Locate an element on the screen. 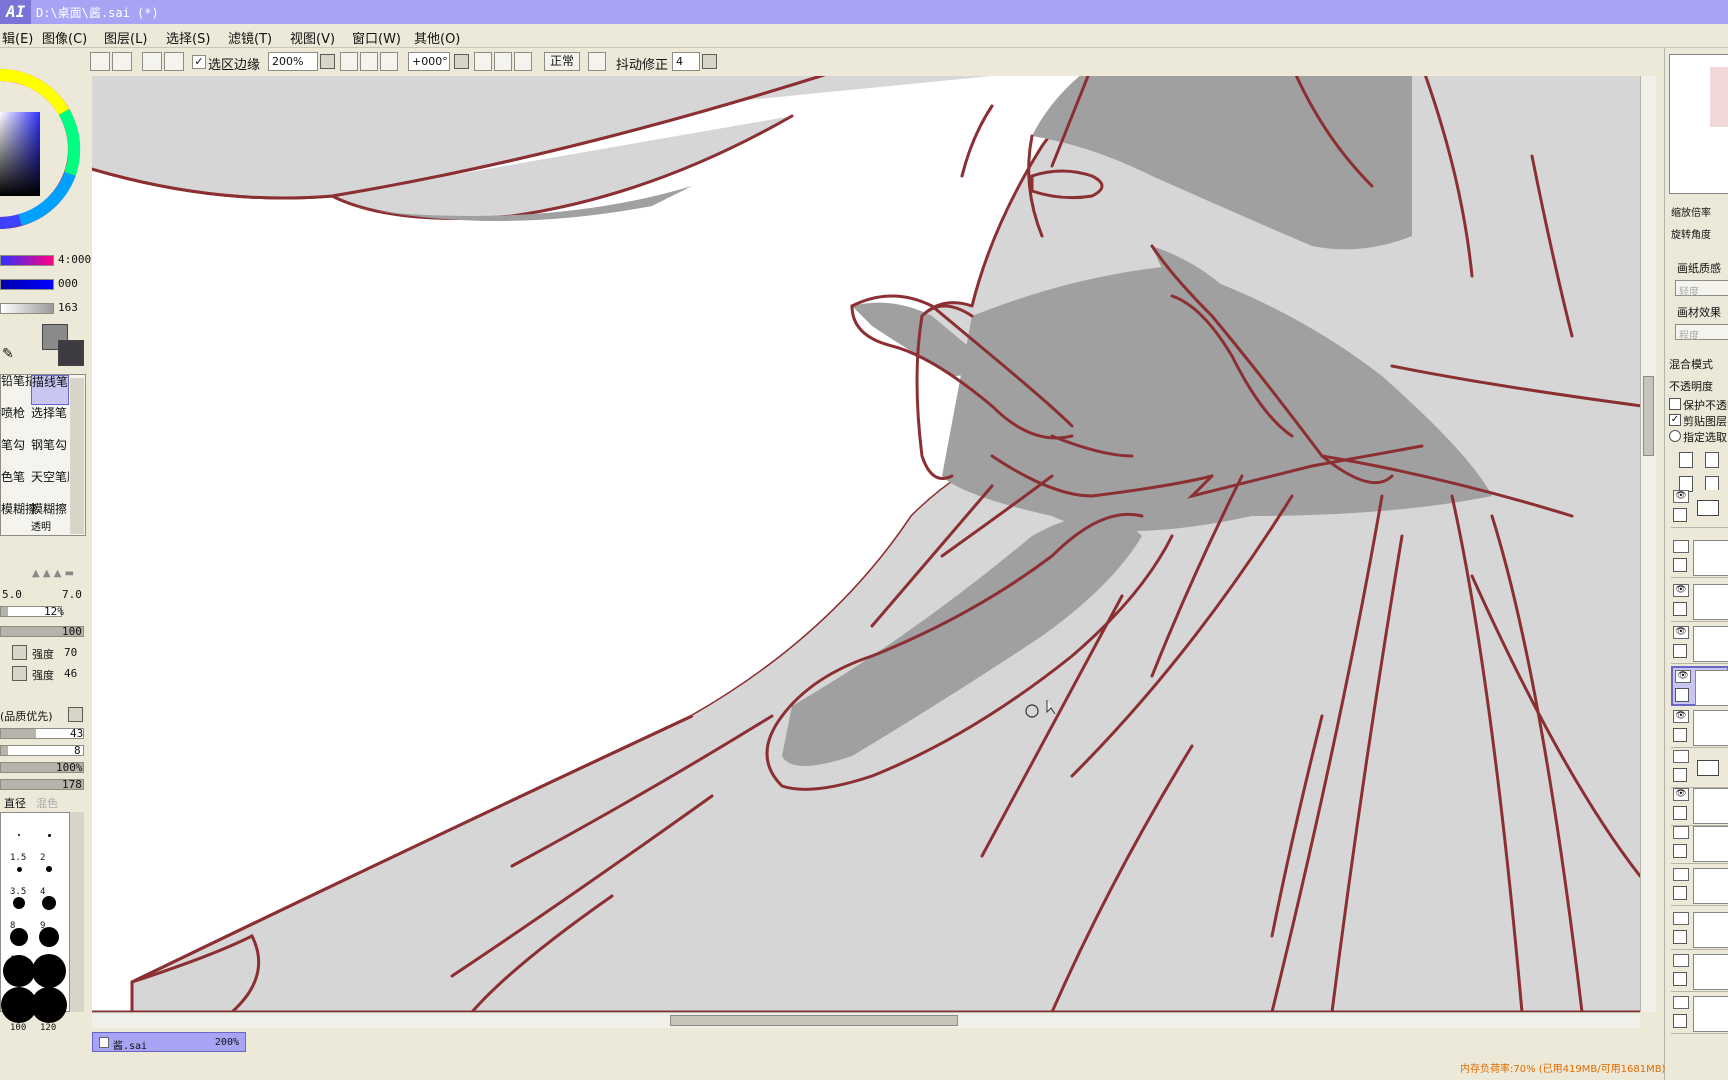 This screenshot has height=1080, width=1728. effect-dropdown is located at coordinates (19, 673).